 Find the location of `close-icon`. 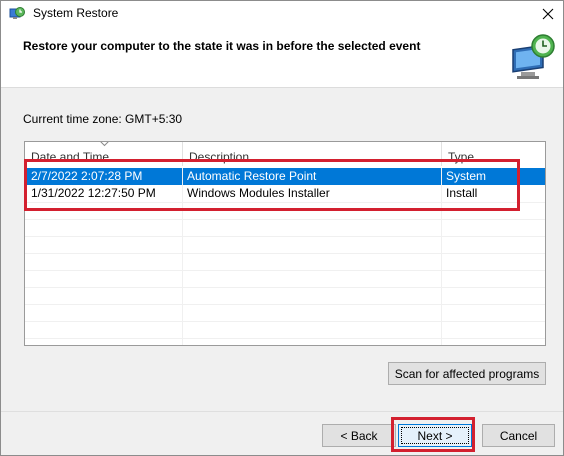

close-icon is located at coordinates (548, 14).